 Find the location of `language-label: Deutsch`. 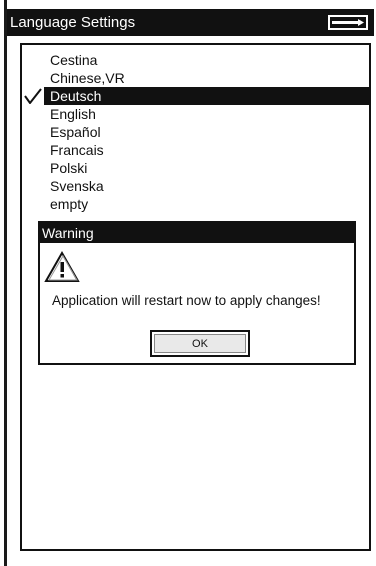

language-label: Deutsch is located at coordinates (76, 96).